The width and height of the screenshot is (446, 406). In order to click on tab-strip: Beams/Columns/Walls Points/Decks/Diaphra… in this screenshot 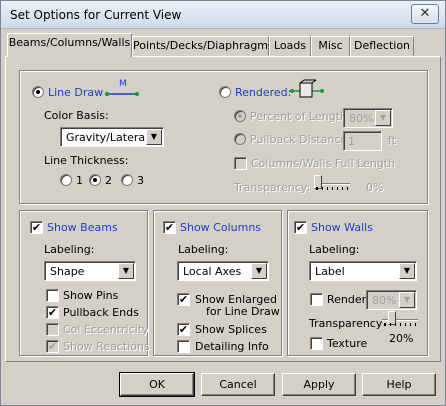, I will do `click(223, 45)`.